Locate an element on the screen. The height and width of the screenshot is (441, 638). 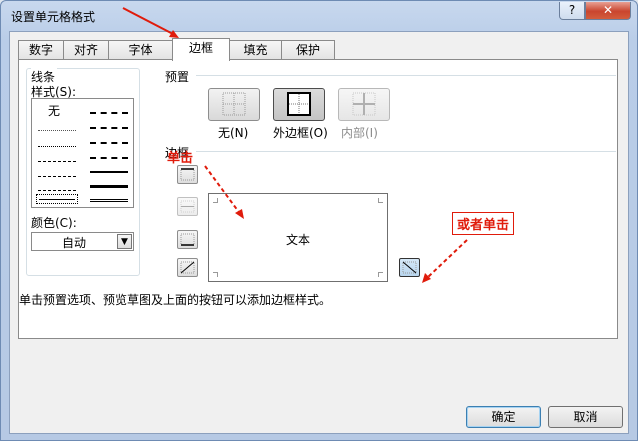
hint-text: 单击预置选项、预览草图及上面的按钮可以添加边框样式。 is located at coordinates (175, 300).